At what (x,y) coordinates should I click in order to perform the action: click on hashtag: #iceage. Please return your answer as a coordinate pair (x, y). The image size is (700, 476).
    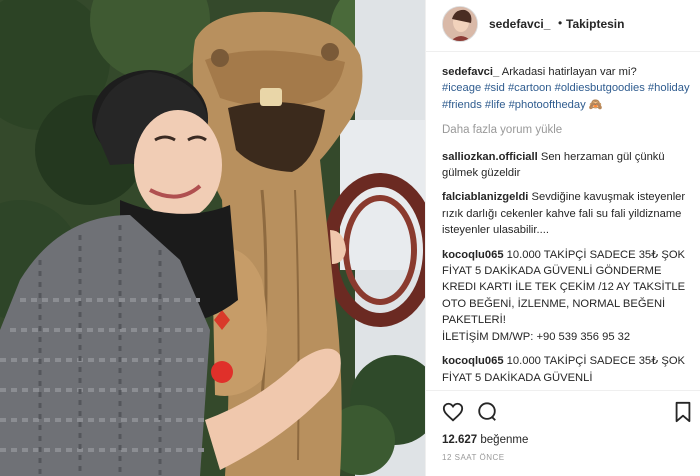
    Looking at the image, I should click on (461, 88).